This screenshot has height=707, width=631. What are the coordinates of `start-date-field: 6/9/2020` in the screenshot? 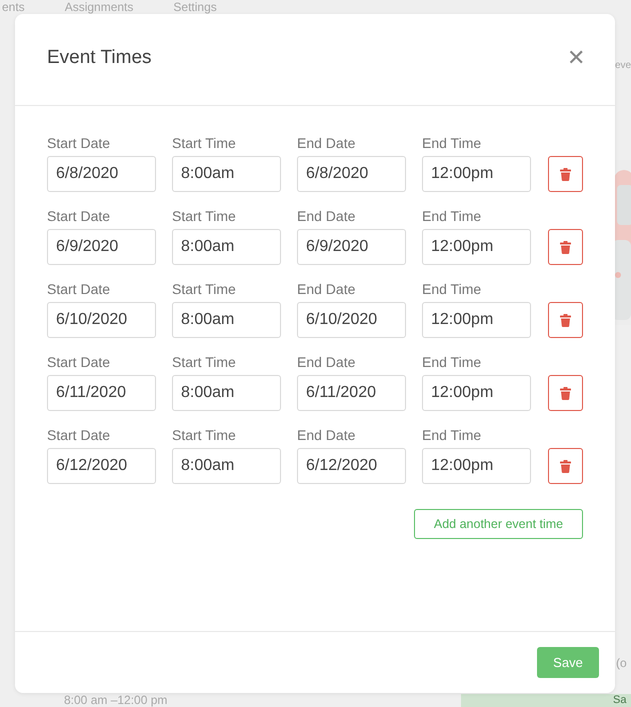 It's located at (101, 247).